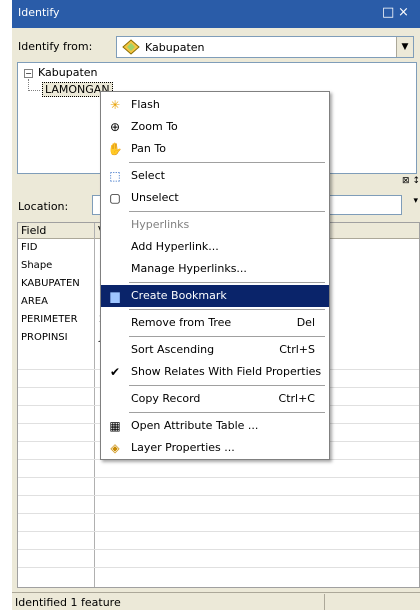 The image size is (420, 610). Describe the element at coordinates (404, 47) in the screenshot. I see `chevron-down-icon: ▼` at that location.